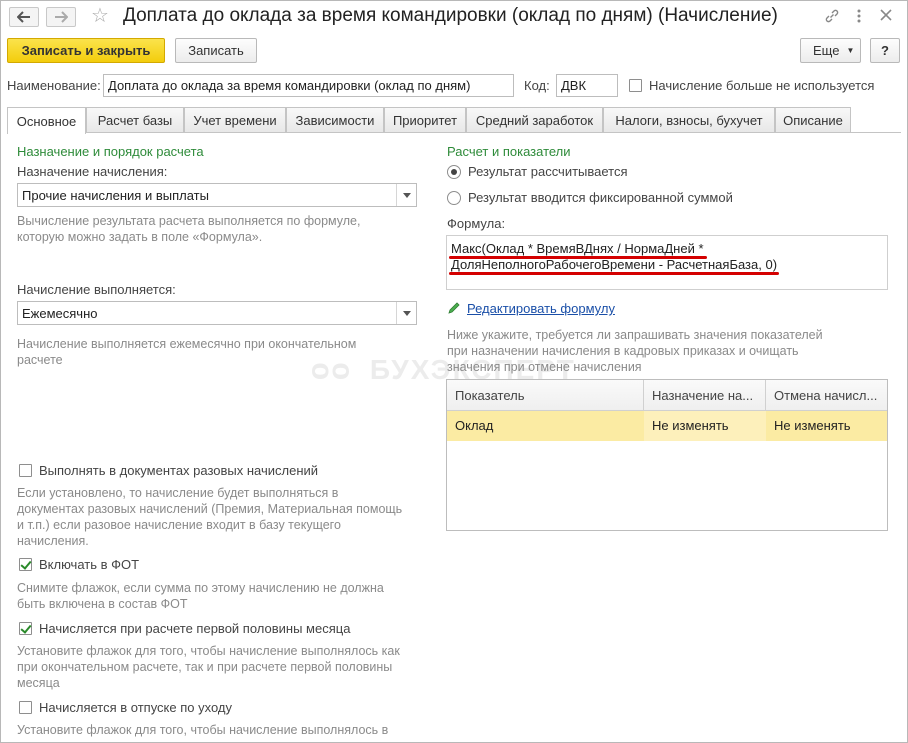  What do you see at coordinates (886, 17) in the screenshot?
I see `close-icon` at bounding box center [886, 17].